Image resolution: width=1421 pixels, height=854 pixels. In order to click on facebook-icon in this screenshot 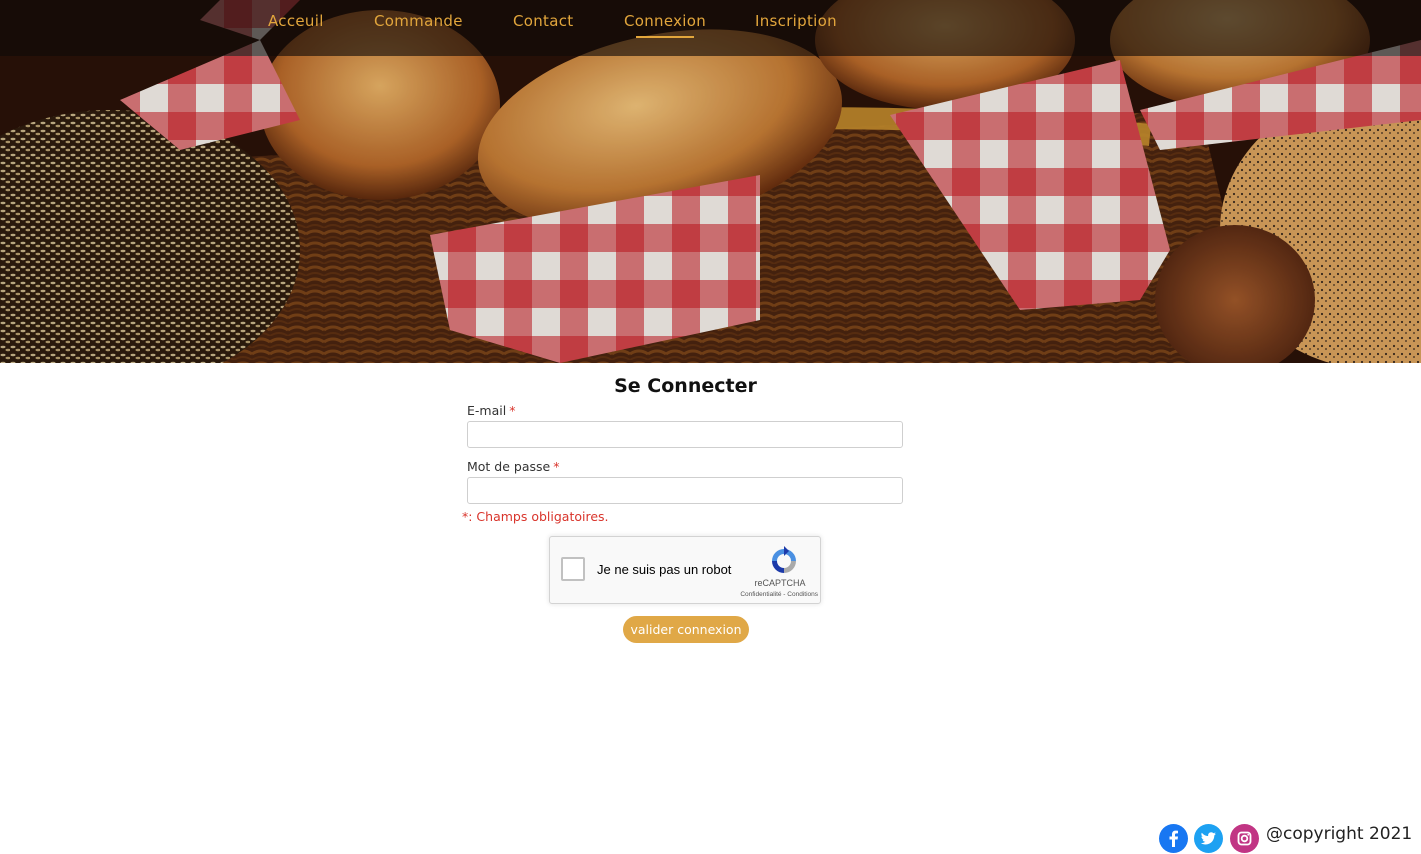, I will do `click(1173, 838)`.